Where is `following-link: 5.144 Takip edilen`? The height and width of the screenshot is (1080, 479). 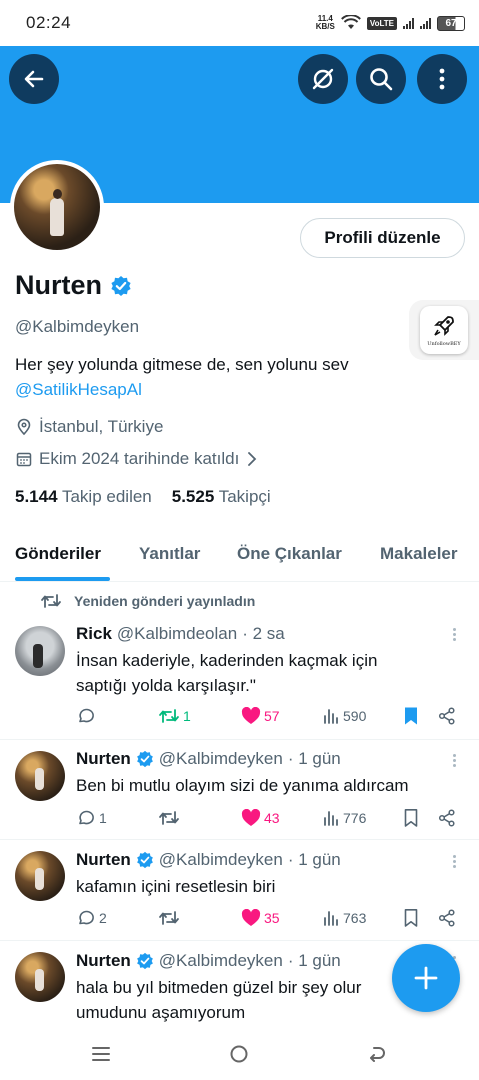
following-link: 5.144 Takip edilen is located at coordinates (83, 497).